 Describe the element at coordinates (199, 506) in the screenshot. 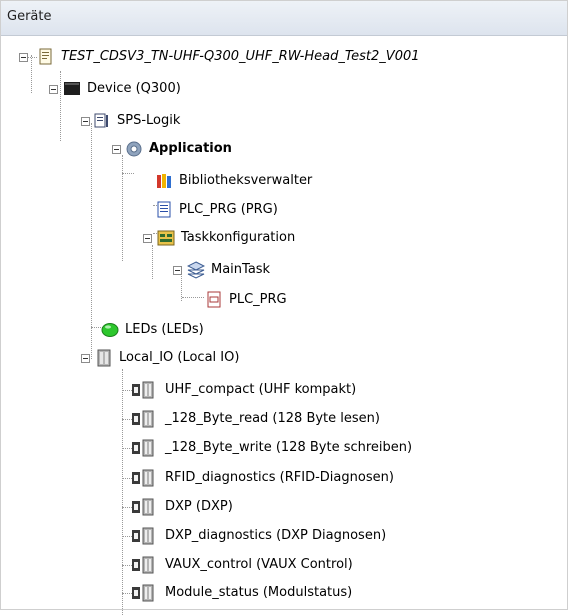

I see `io-module-label: DXP (DXP)` at that location.